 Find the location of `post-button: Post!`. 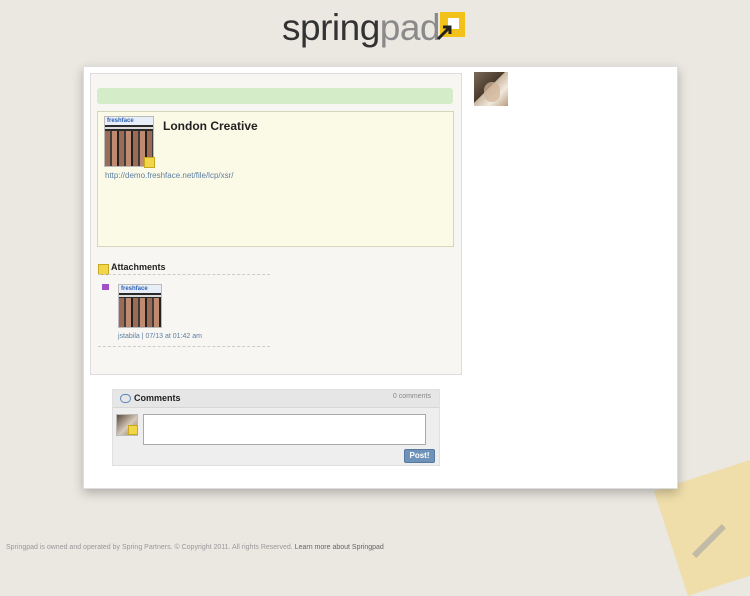

post-button: Post! is located at coordinates (419, 456).